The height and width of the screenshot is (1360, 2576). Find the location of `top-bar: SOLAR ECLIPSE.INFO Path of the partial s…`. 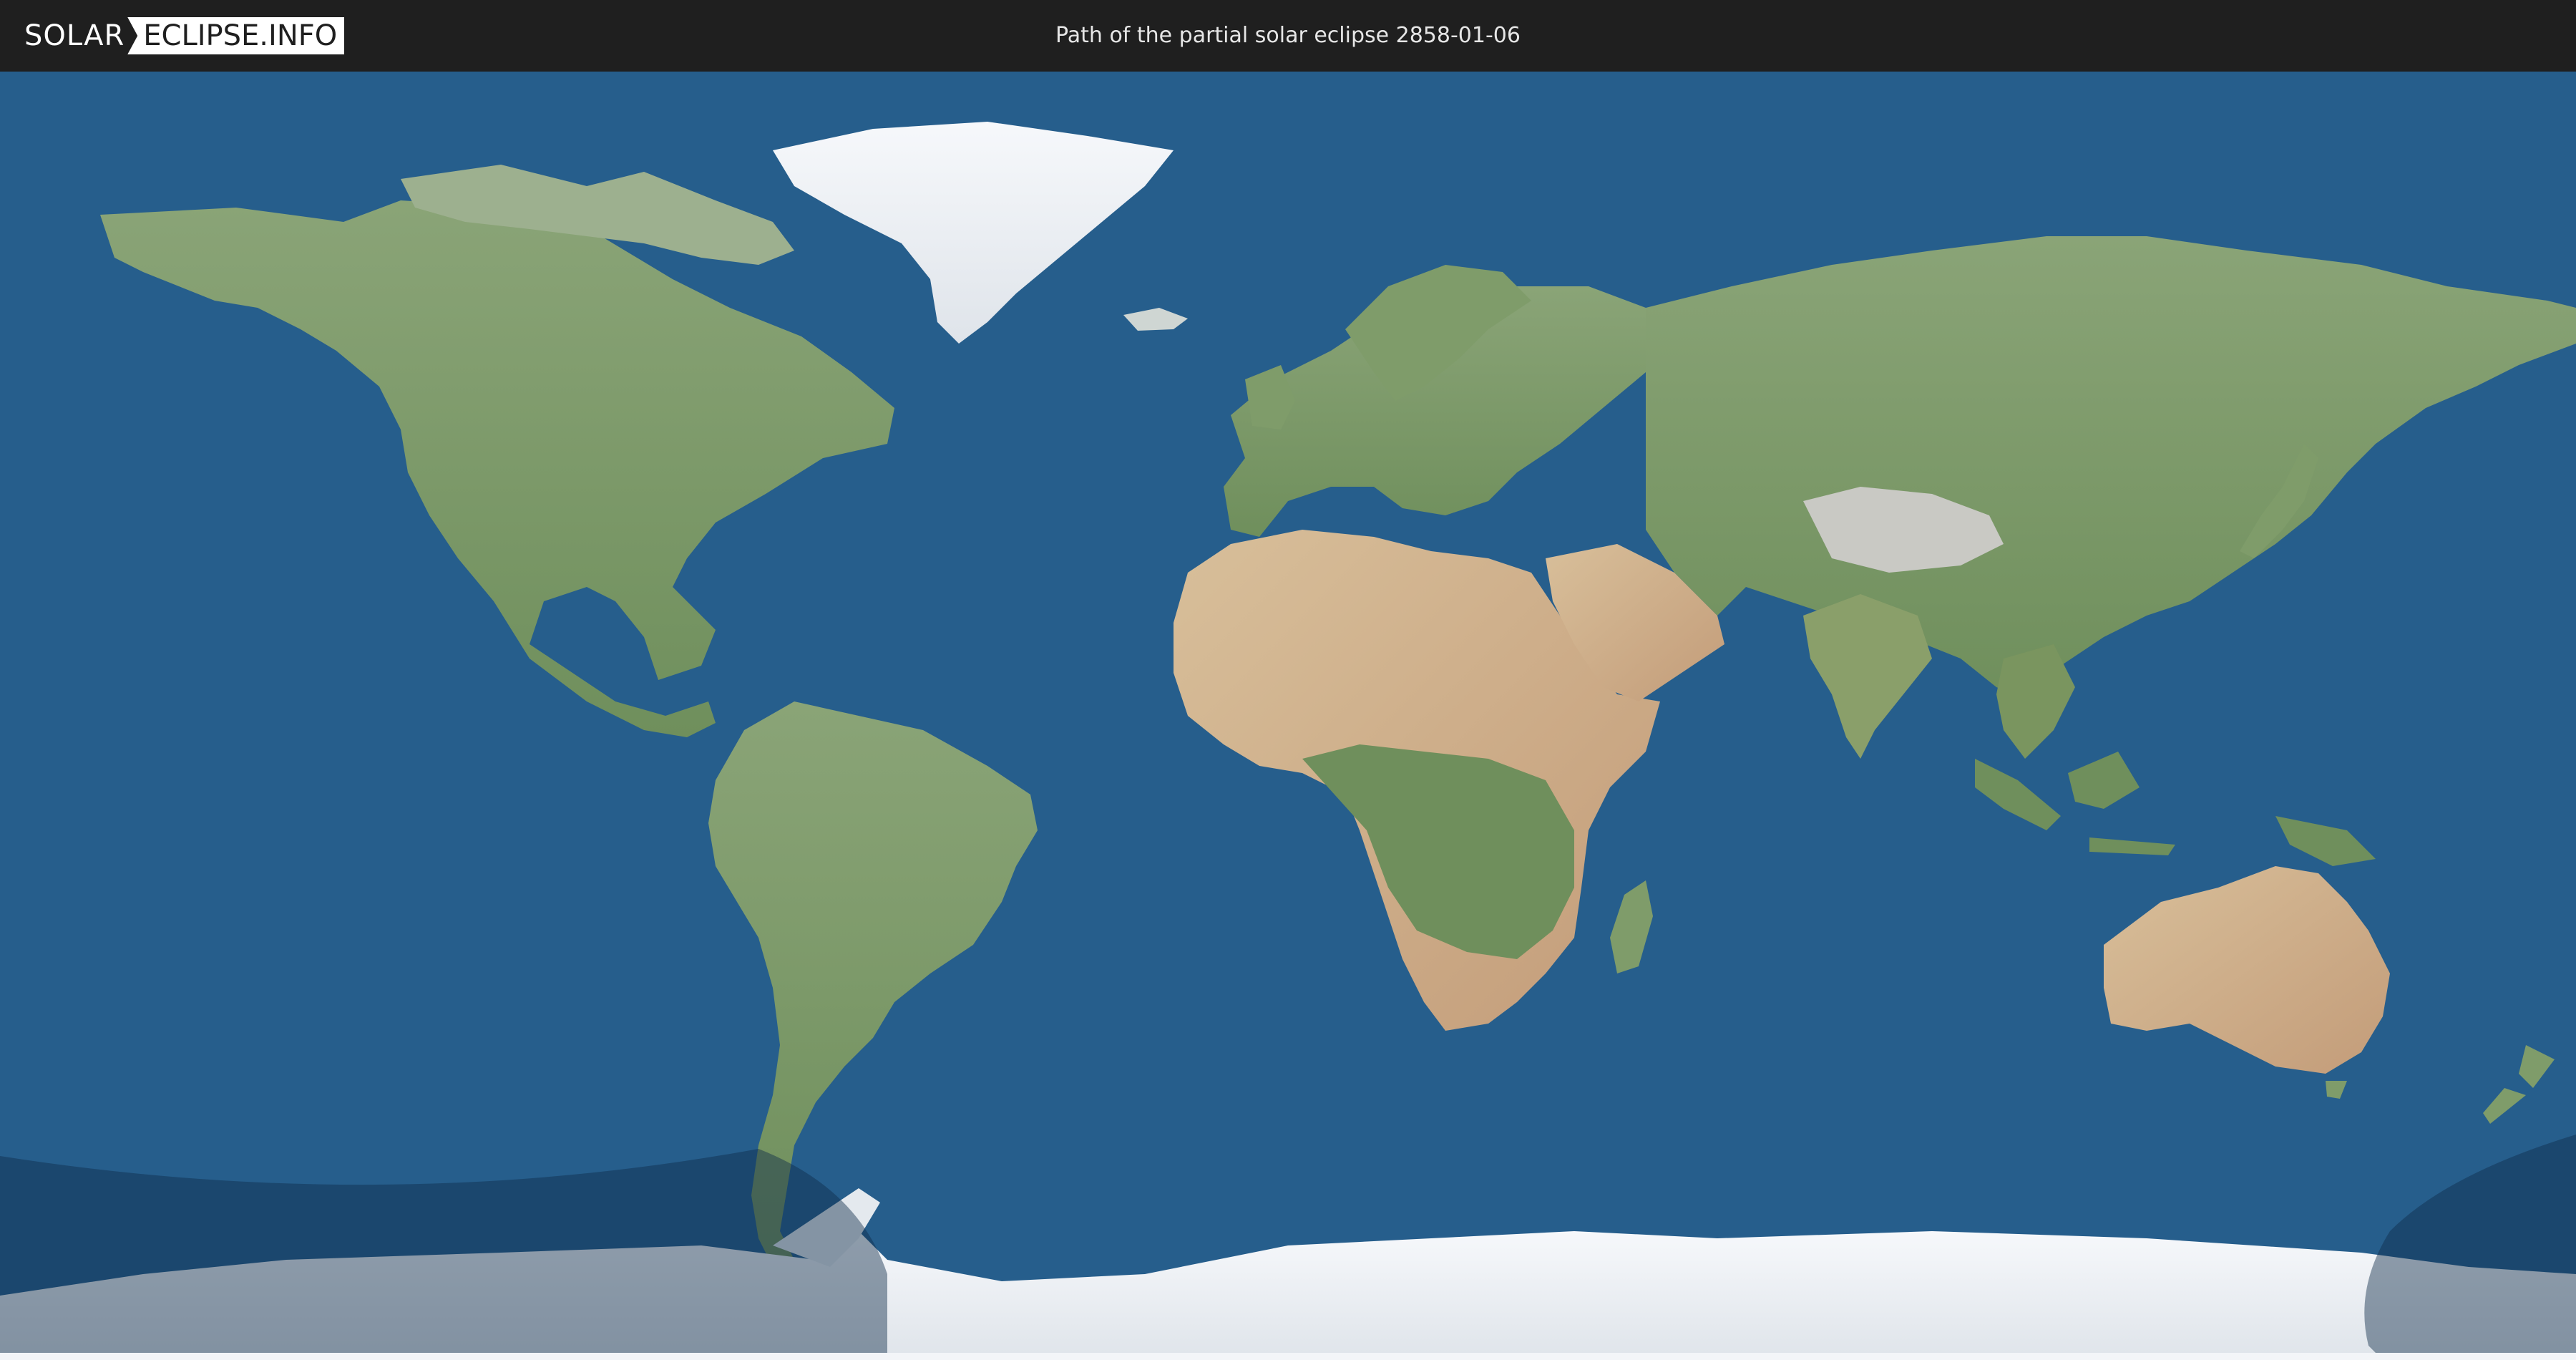

top-bar: SOLAR ECLIPSE.INFO Path of the partial s… is located at coordinates (1288, 36).